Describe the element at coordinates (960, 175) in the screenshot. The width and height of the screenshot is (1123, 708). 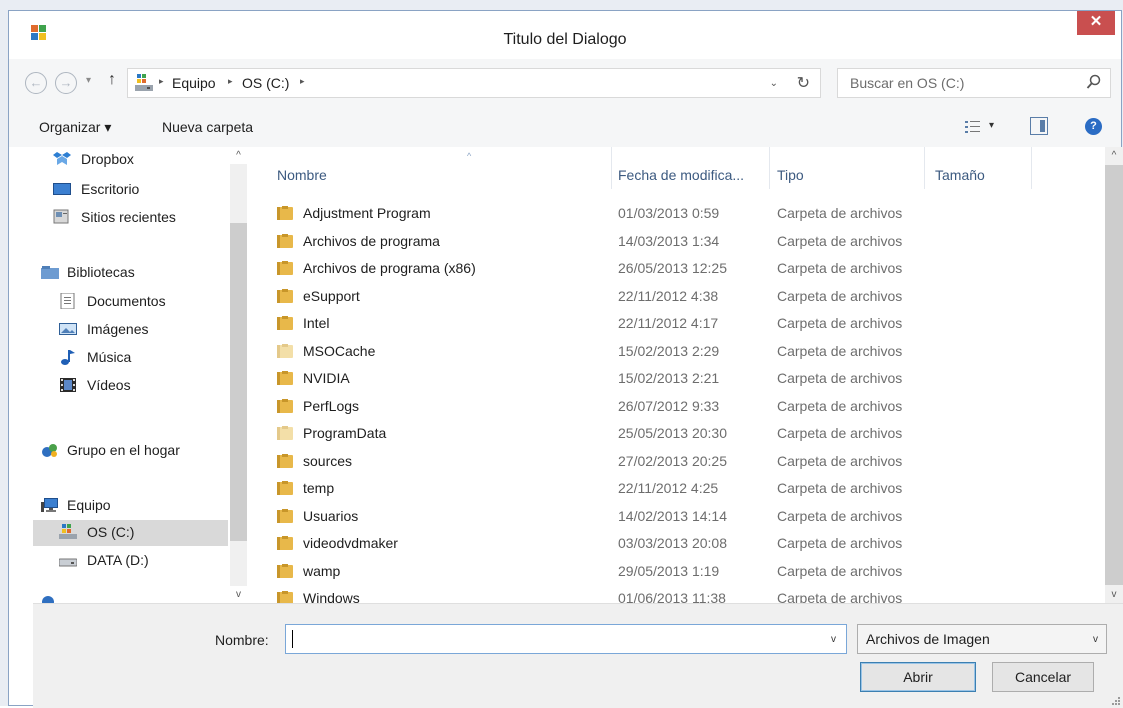
I see `column-header-size: Tamaño` at that location.